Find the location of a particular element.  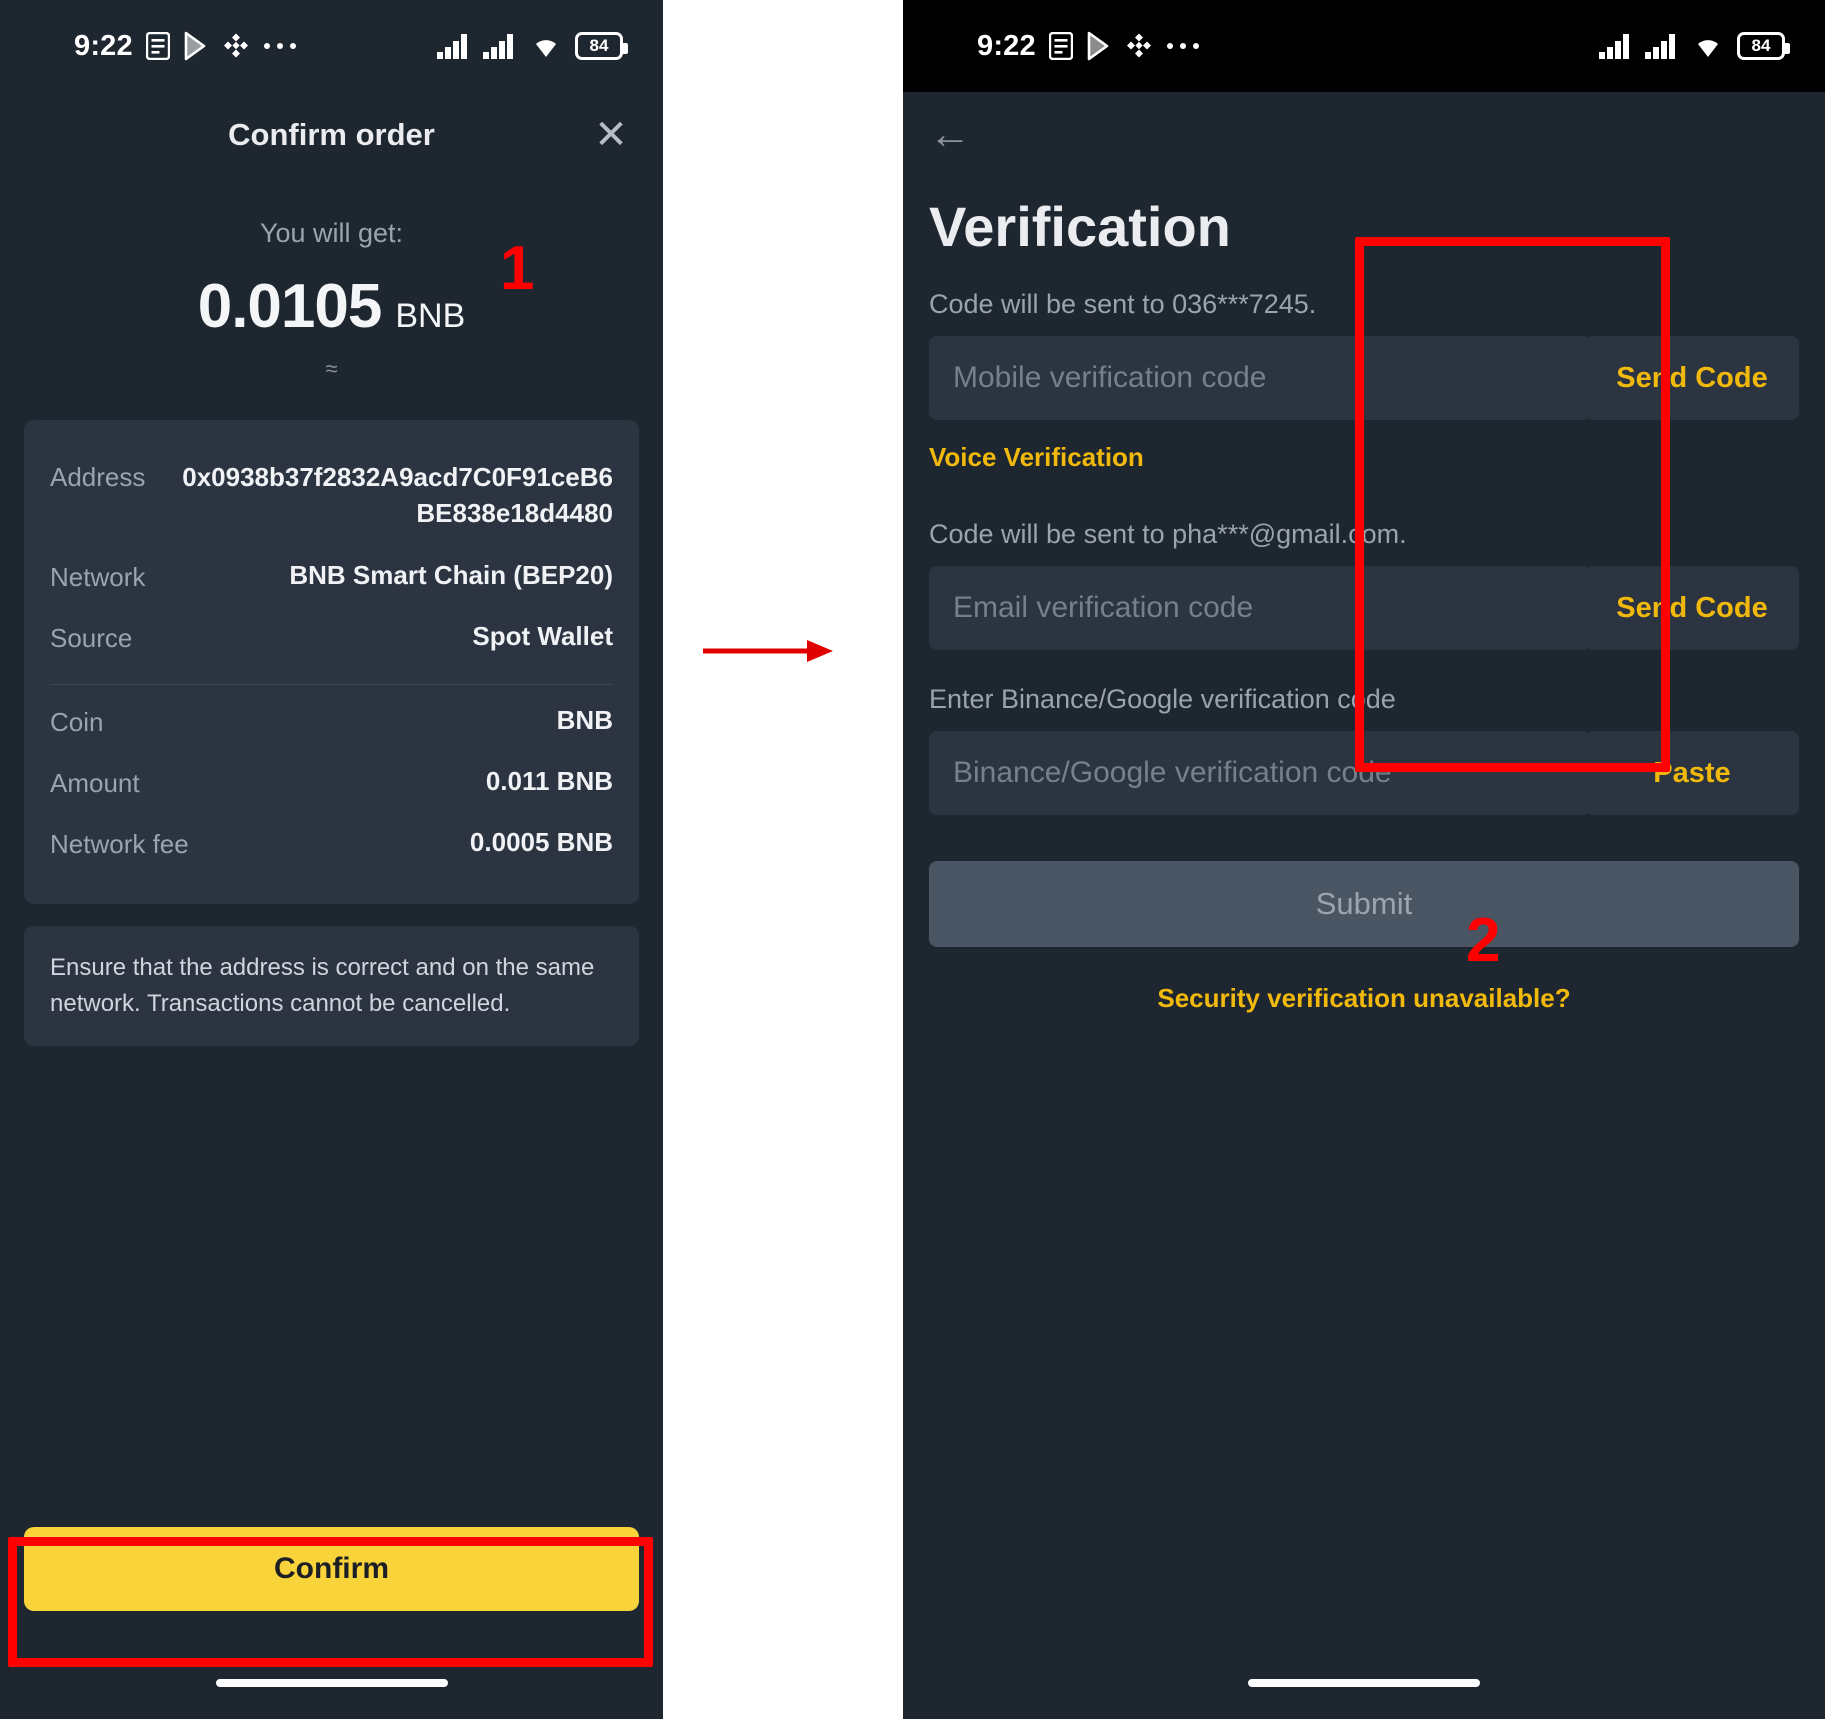

detail-key: Source is located at coordinates (91, 637).